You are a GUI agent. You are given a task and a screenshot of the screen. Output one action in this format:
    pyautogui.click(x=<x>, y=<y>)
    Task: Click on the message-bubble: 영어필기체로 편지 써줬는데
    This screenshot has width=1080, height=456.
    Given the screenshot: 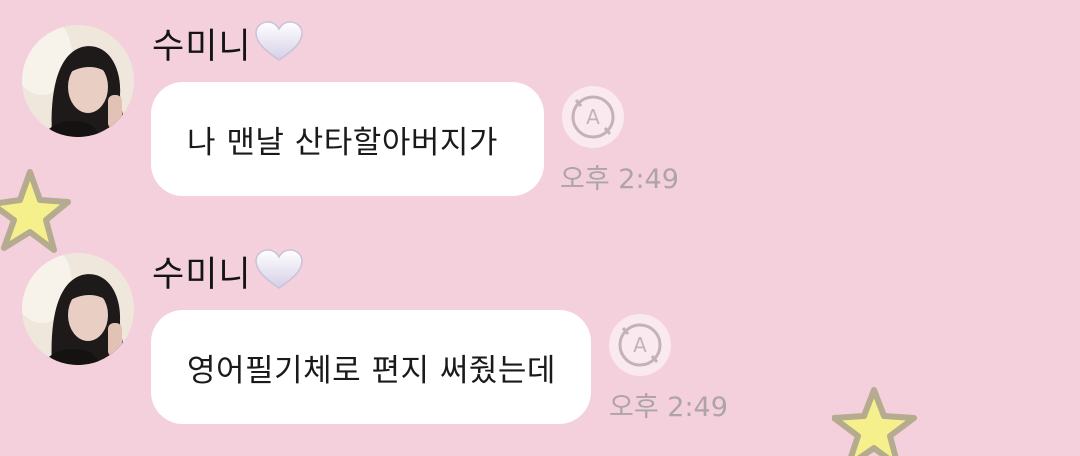 What is the action you would take?
    pyautogui.click(x=371, y=367)
    